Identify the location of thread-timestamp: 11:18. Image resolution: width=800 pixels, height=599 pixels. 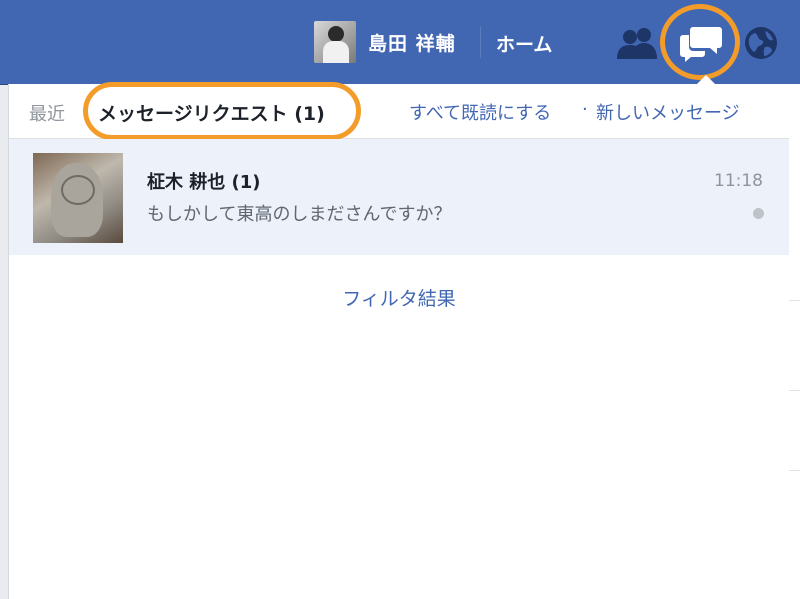
(738, 181).